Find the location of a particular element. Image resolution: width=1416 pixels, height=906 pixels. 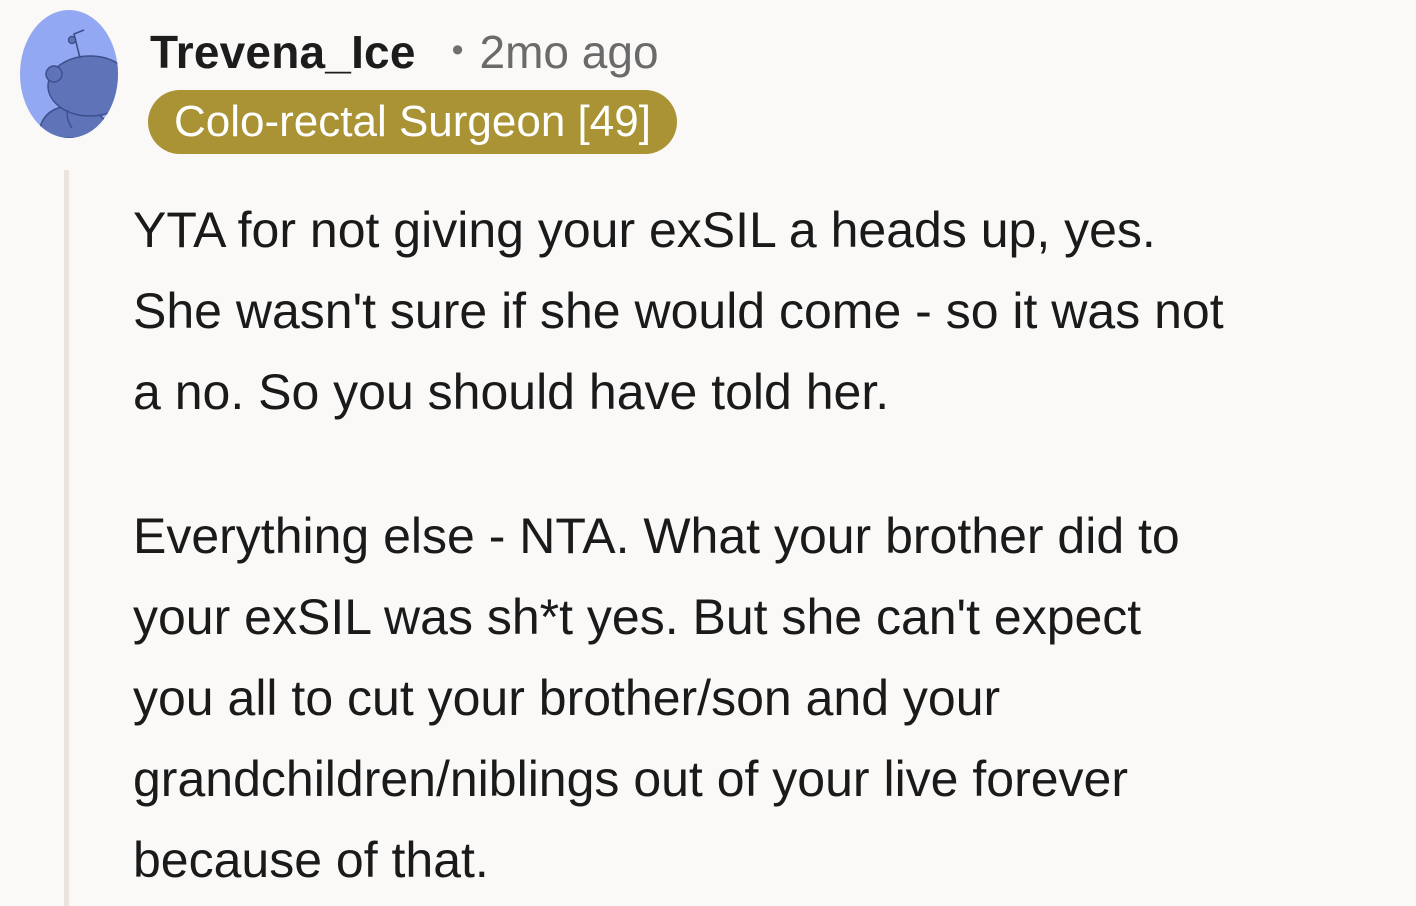

author-username: Trevena_Ice is located at coordinates (283, 52).